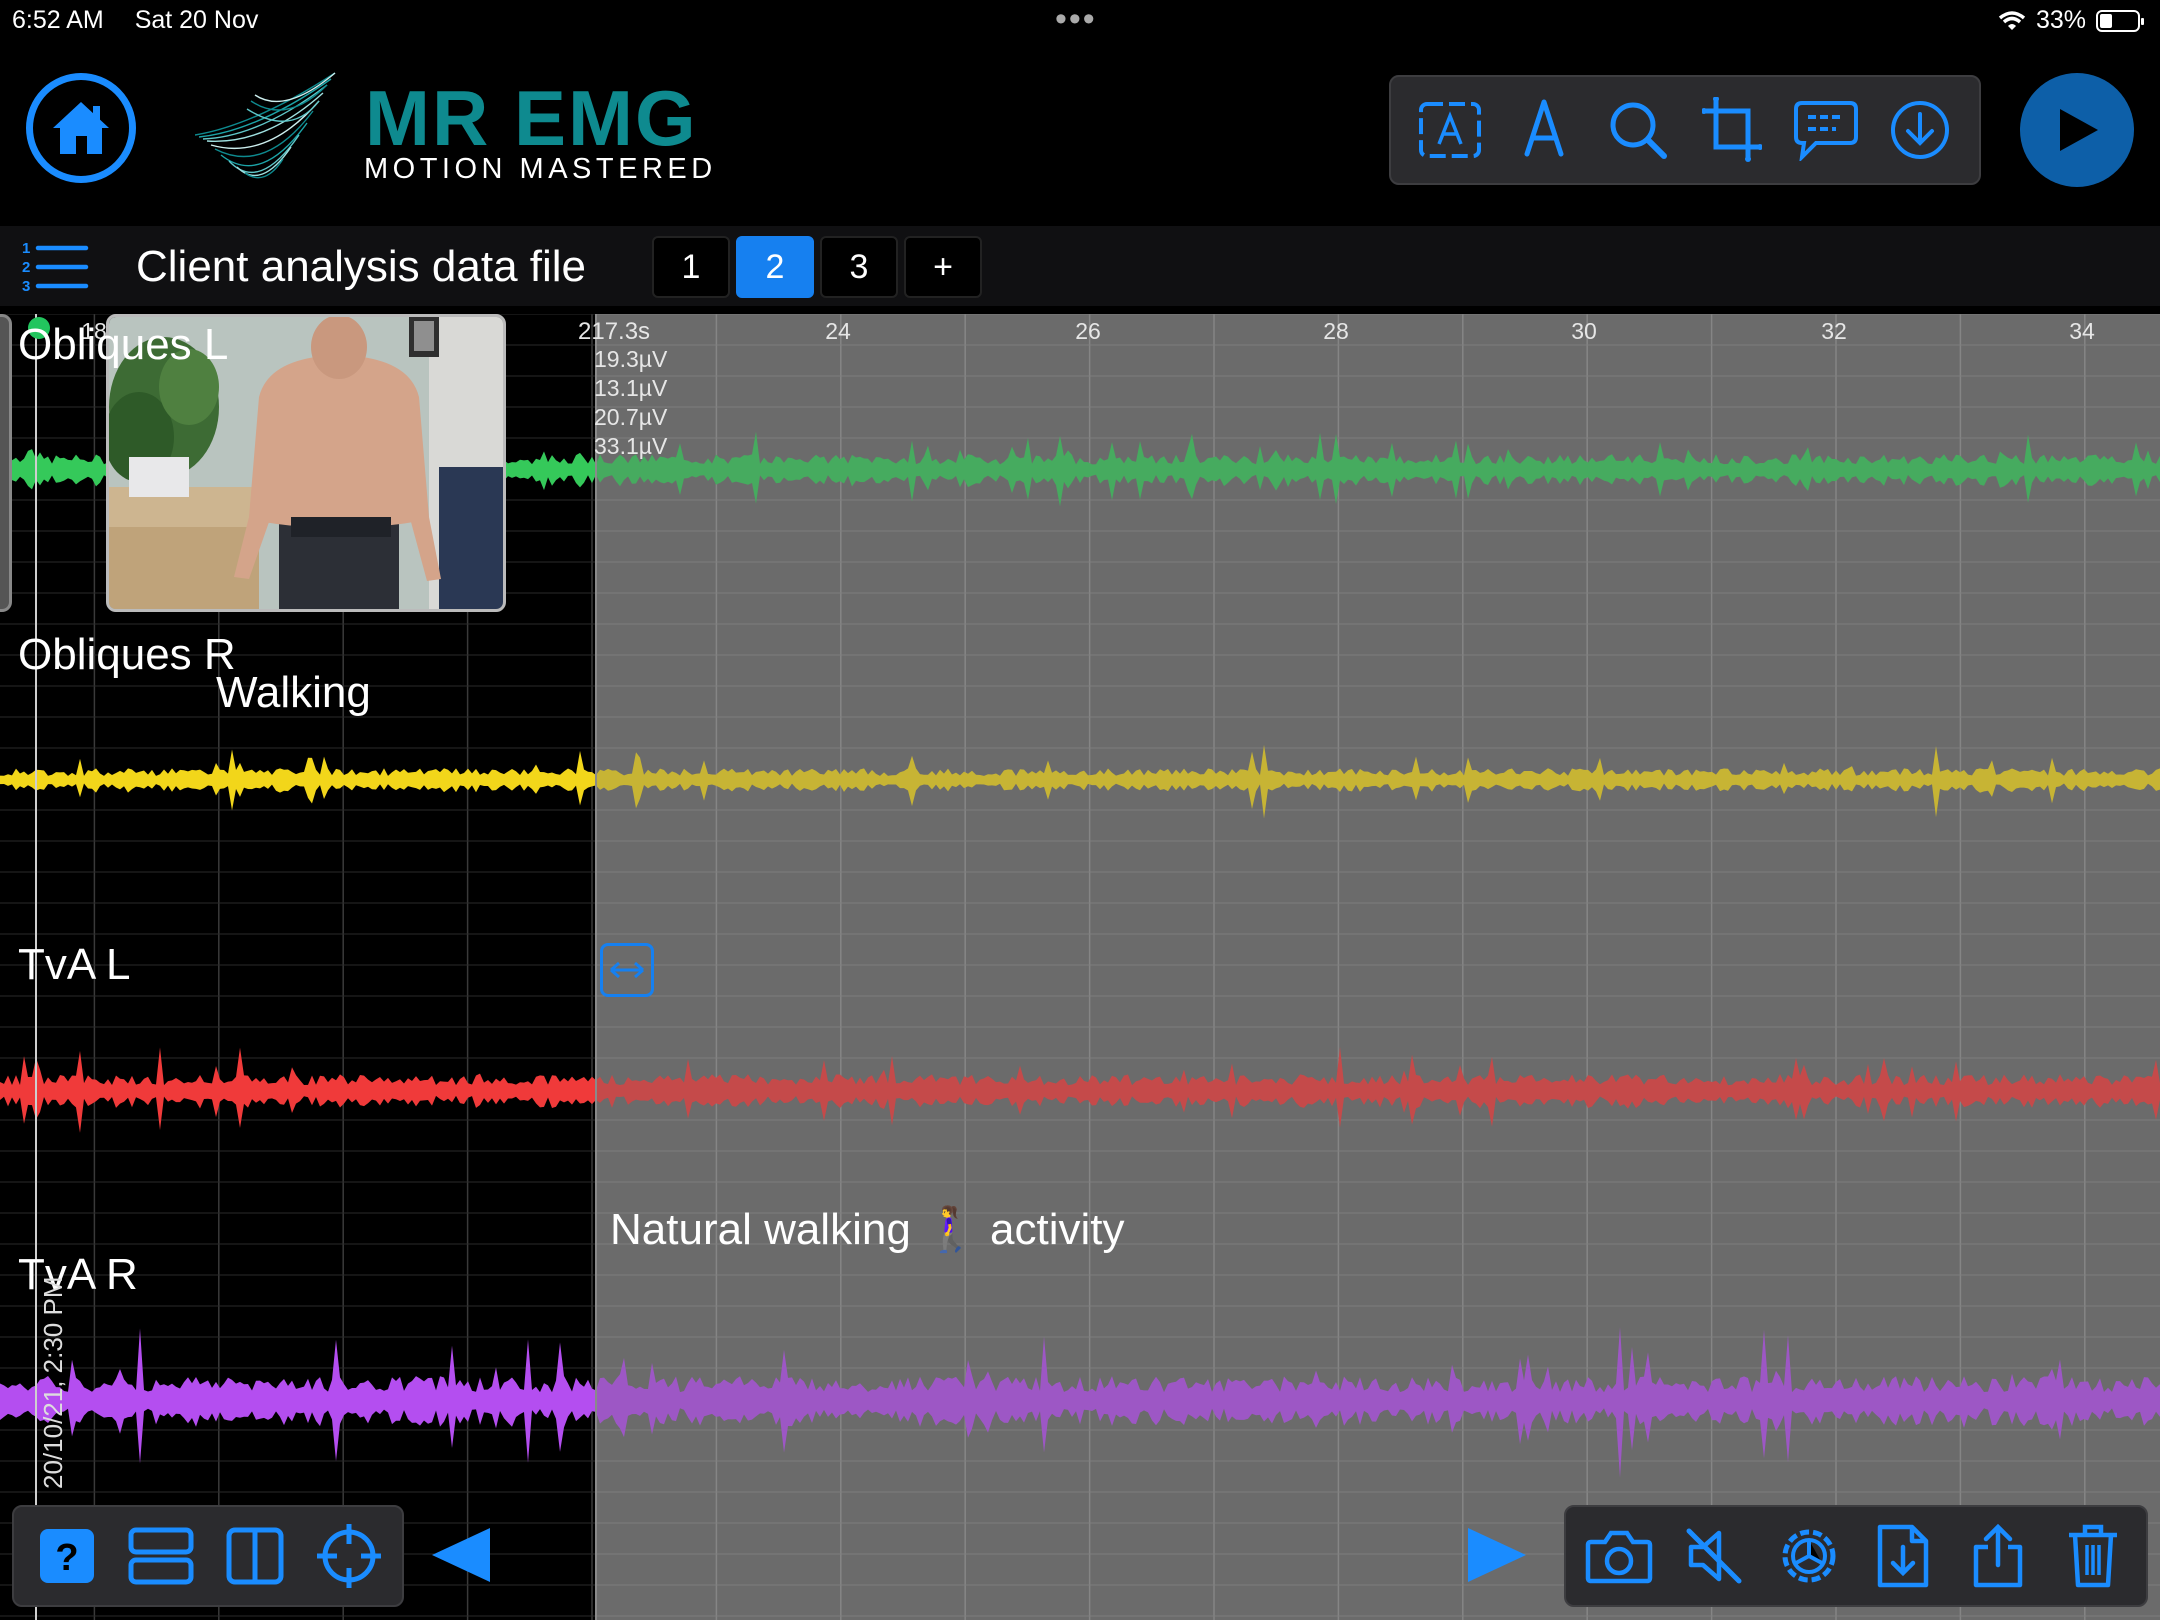 This screenshot has width=2160, height=1620. I want to click on logo-title: MR EMG, so click(531, 118).